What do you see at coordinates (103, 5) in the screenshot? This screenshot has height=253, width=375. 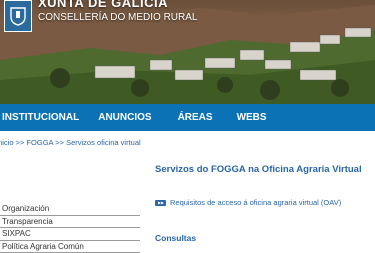 I see `brand-title: XUNTA DE GALICIA` at bounding box center [103, 5].